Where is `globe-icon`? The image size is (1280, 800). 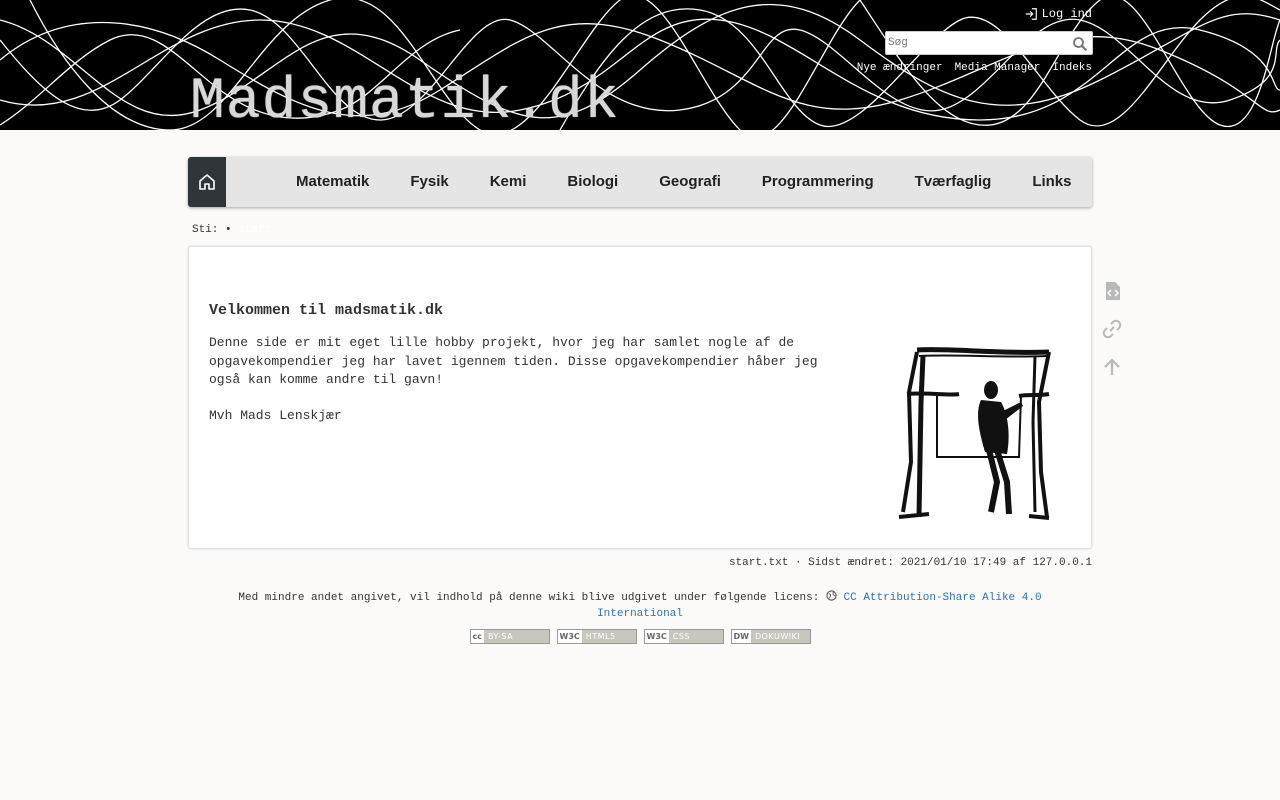 globe-icon is located at coordinates (831, 595).